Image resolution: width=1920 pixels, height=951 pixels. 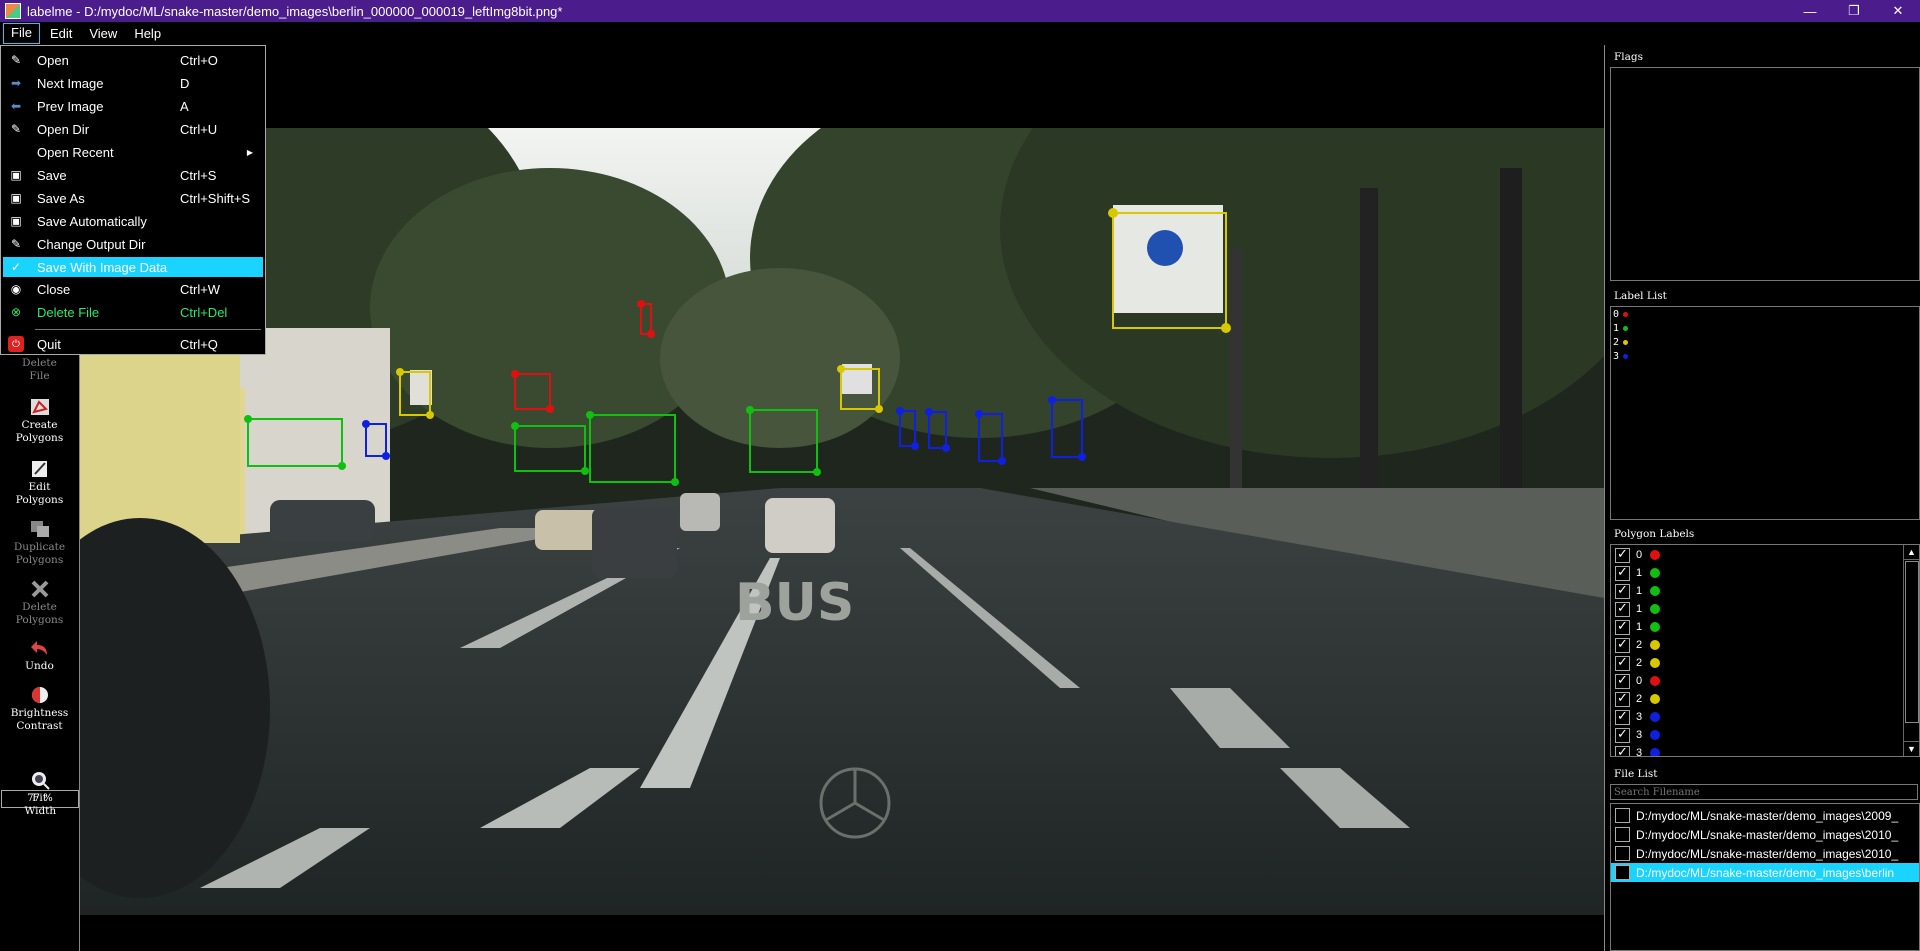 I want to click on label-color-swatch, so click(x=1626, y=342).